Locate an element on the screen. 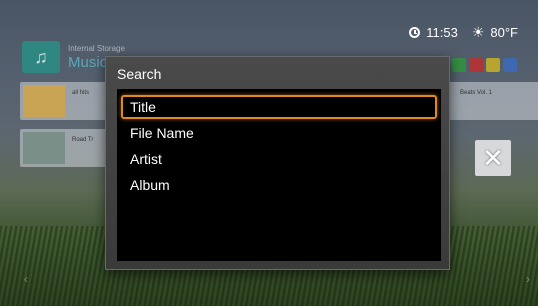 The image size is (538, 306). blue-key-icon is located at coordinates (510, 65).